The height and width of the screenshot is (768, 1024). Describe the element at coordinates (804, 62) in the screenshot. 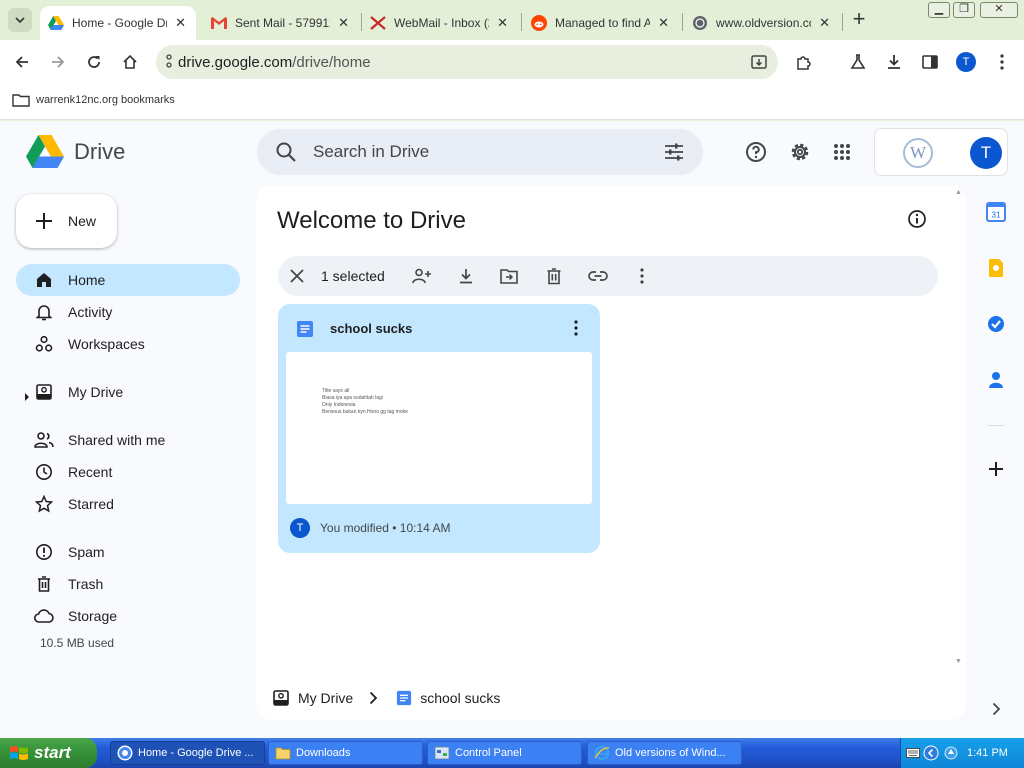

I see `extensions-button` at that location.